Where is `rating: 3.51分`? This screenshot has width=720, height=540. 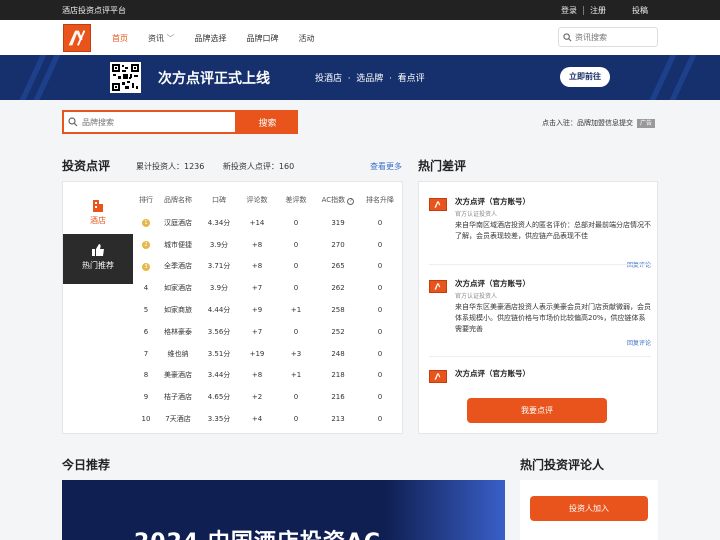 rating: 3.51分 is located at coordinates (219, 353).